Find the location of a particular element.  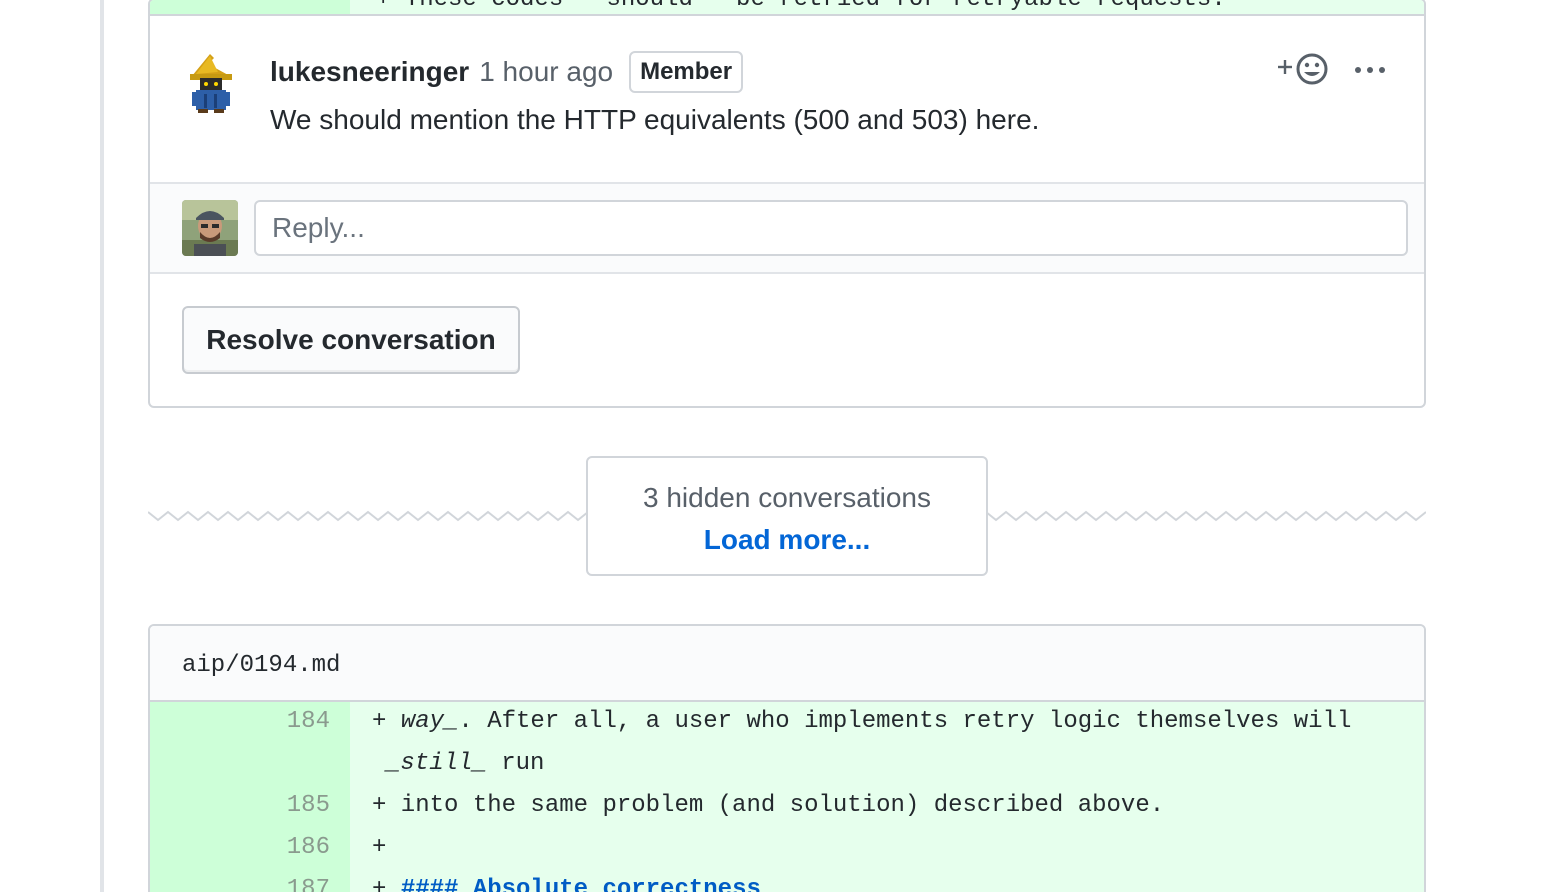

smiley-plus-icon is located at coordinates (1303, 69).